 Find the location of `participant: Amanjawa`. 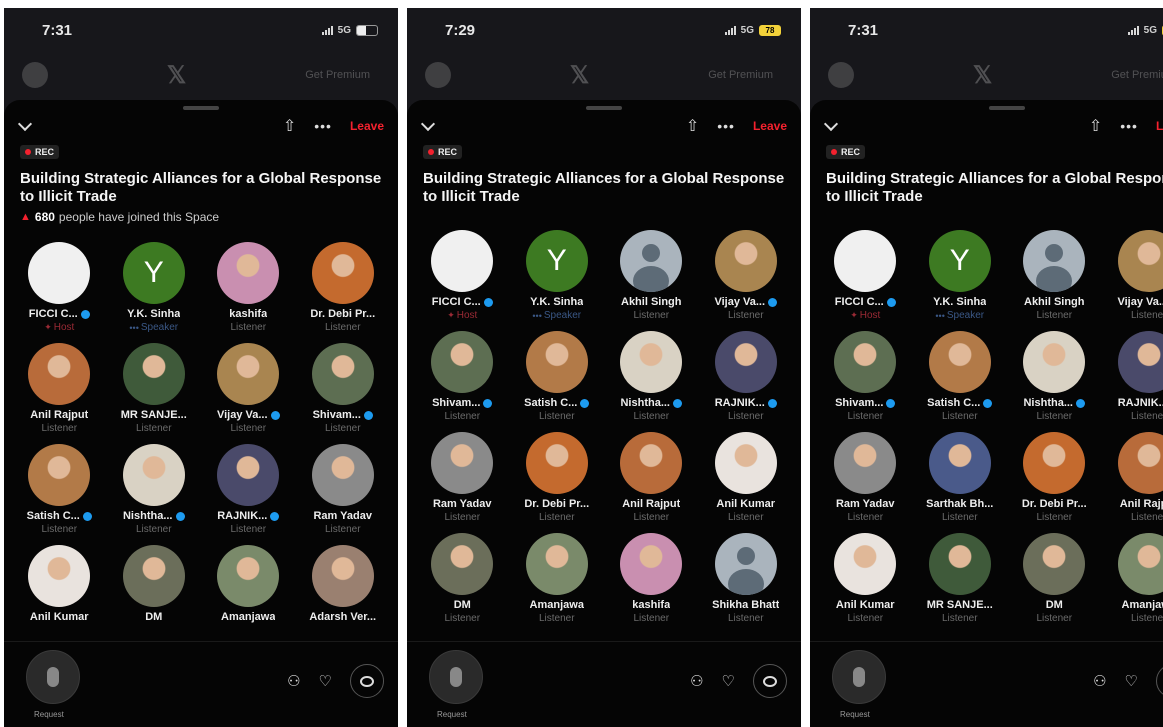

participant: Amanjawa is located at coordinates (248, 587).